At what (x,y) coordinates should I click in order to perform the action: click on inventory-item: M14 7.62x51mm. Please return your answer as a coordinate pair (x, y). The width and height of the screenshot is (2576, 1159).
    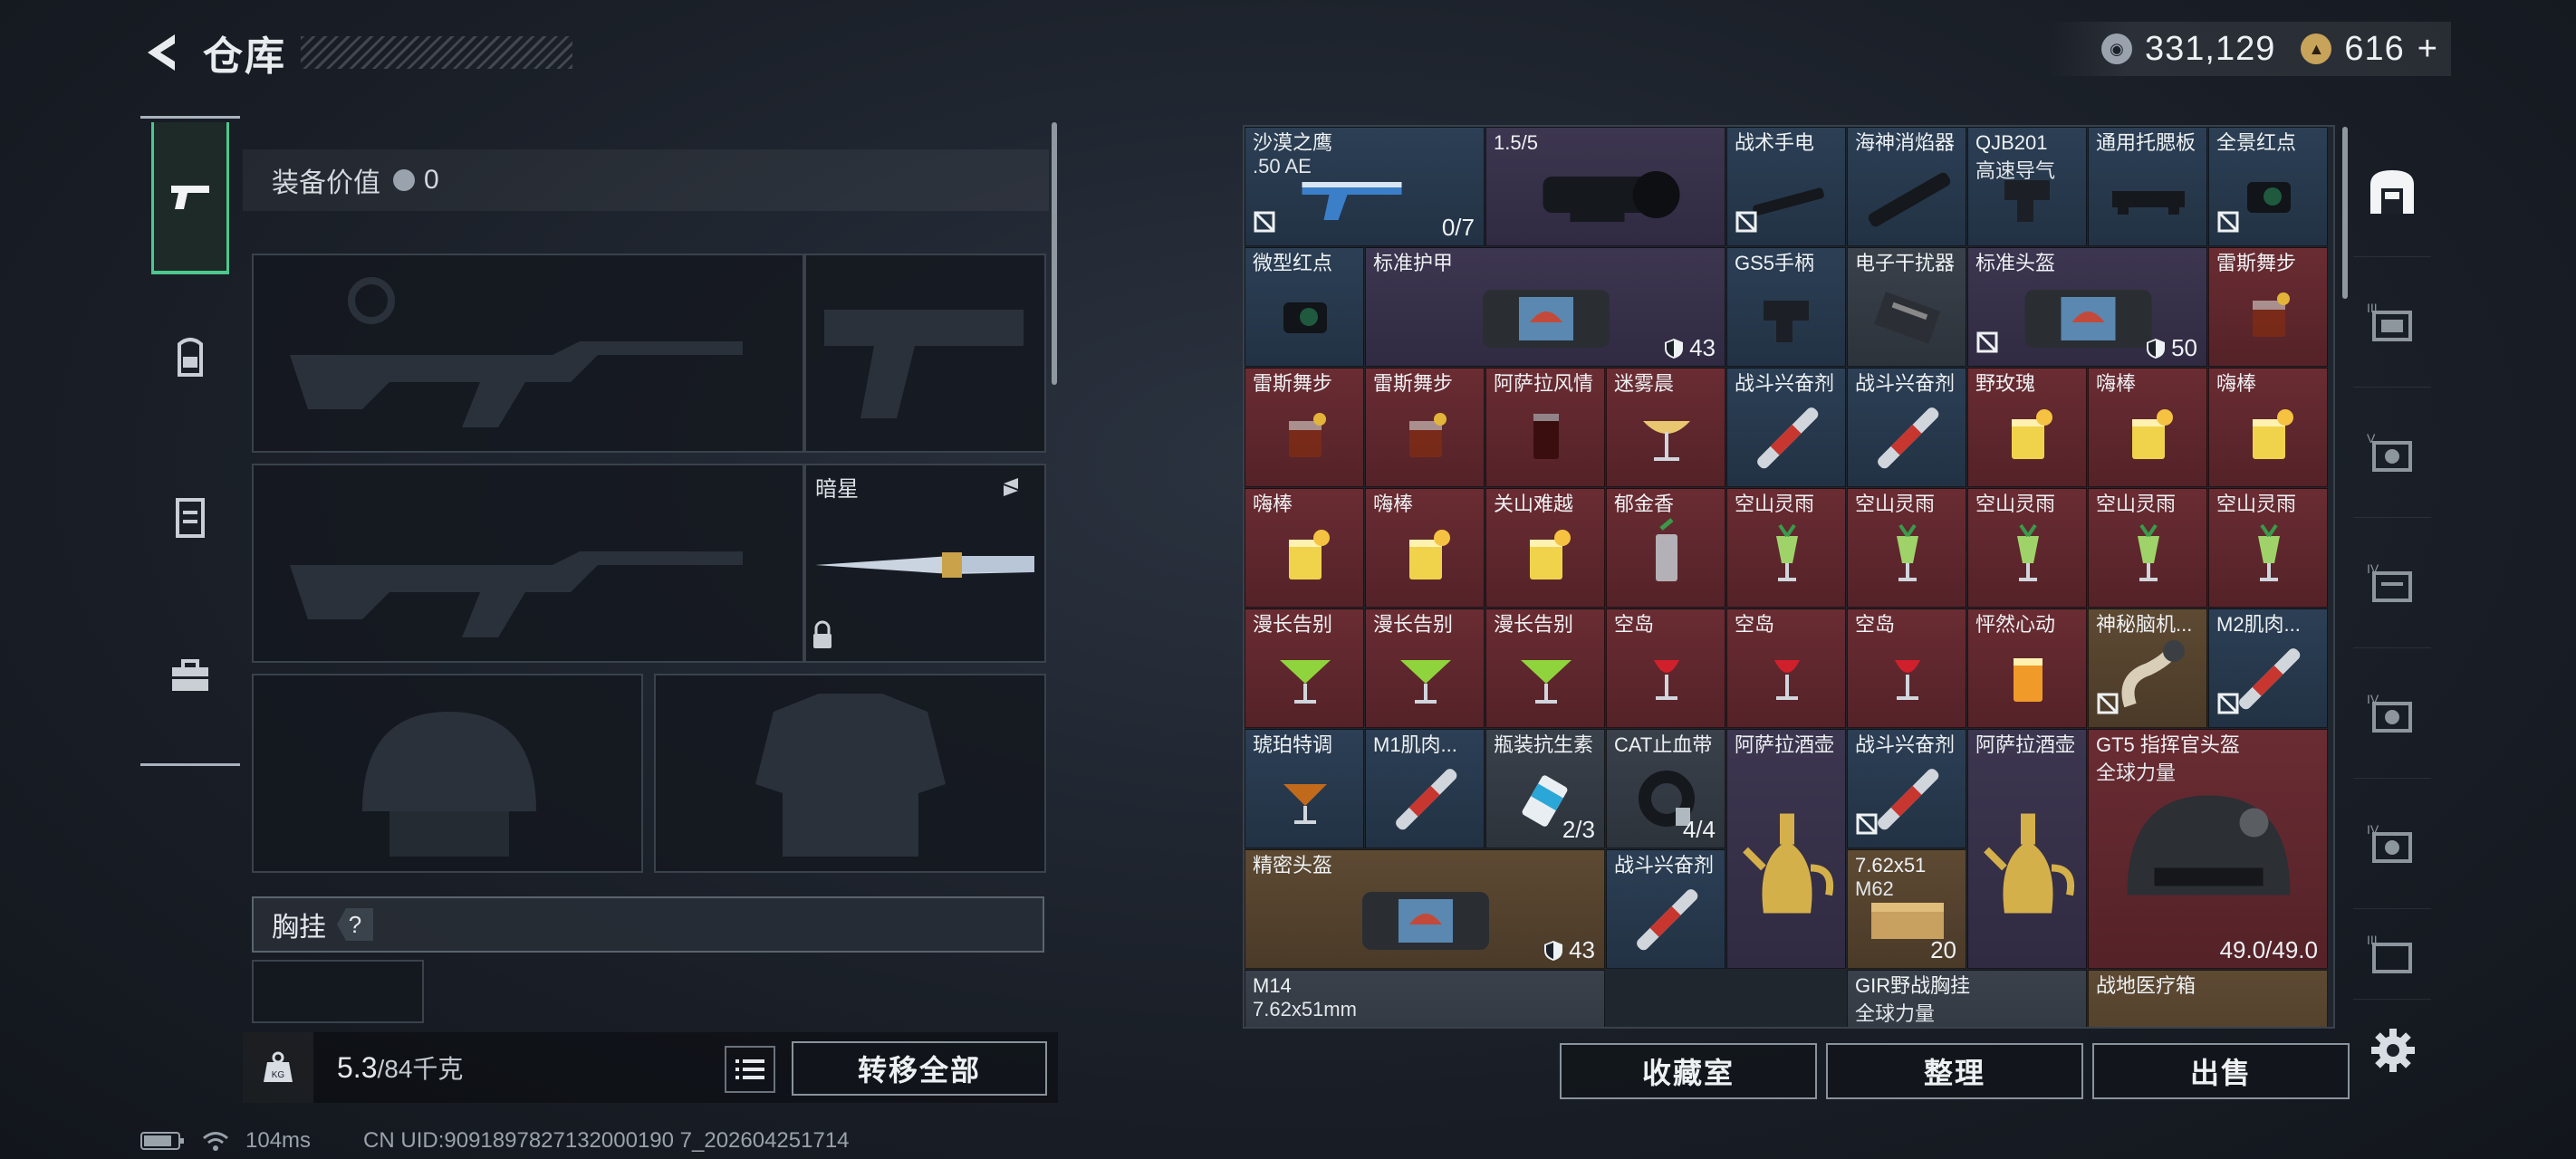
    Looking at the image, I should click on (1425, 999).